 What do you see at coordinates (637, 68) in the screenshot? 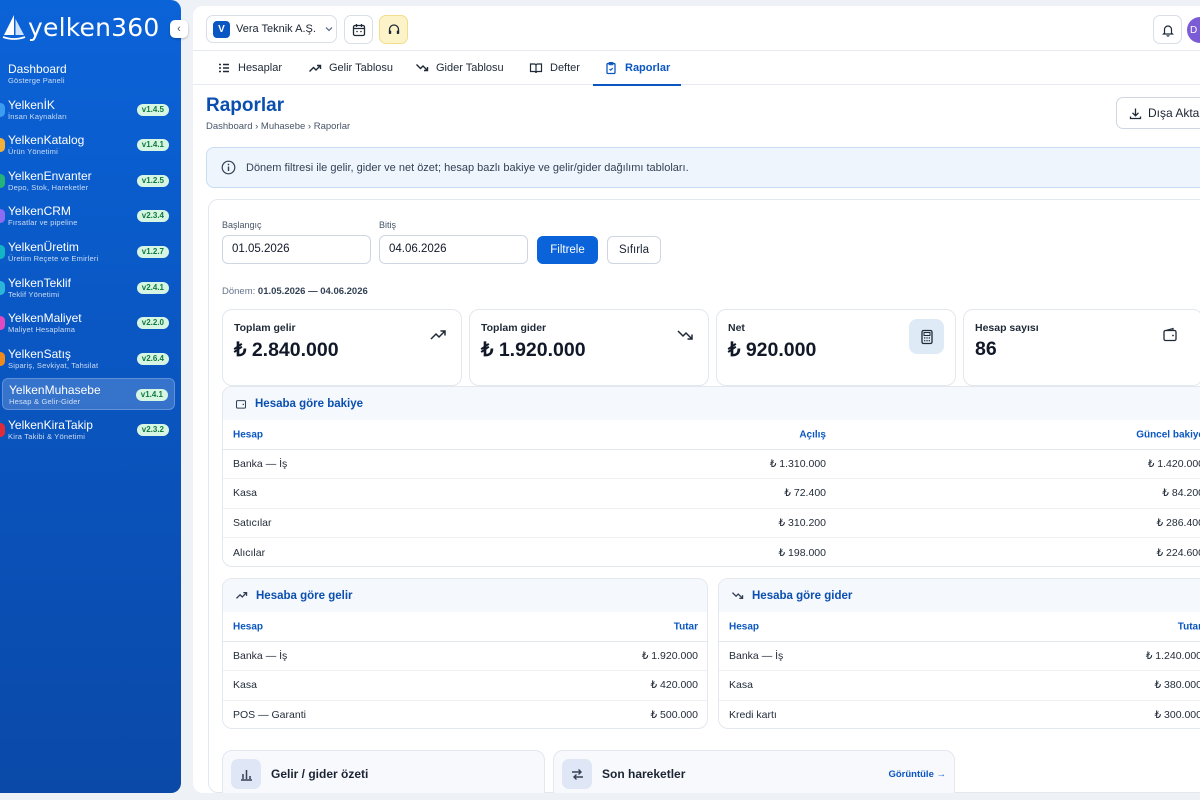
I see `tab-raporlar: Raporlar` at bounding box center [637, 68].